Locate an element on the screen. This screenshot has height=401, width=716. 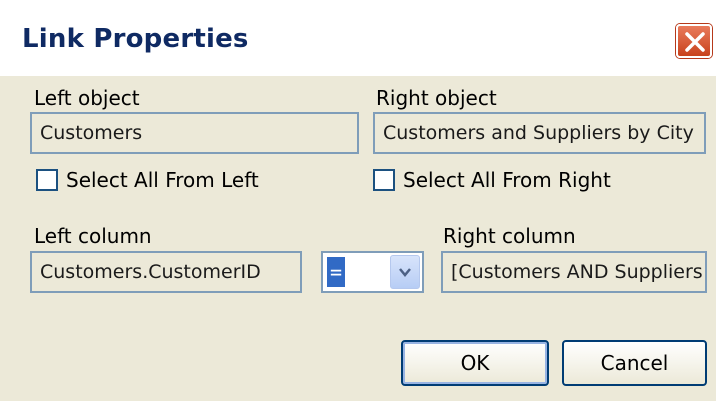
left-object-field: Customers is located at coordinates (194, 133).